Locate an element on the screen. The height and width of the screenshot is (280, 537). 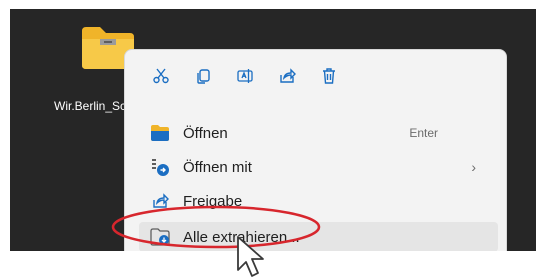
menu-item-open: Öffnen Enter is located at coordinates (318, 133).